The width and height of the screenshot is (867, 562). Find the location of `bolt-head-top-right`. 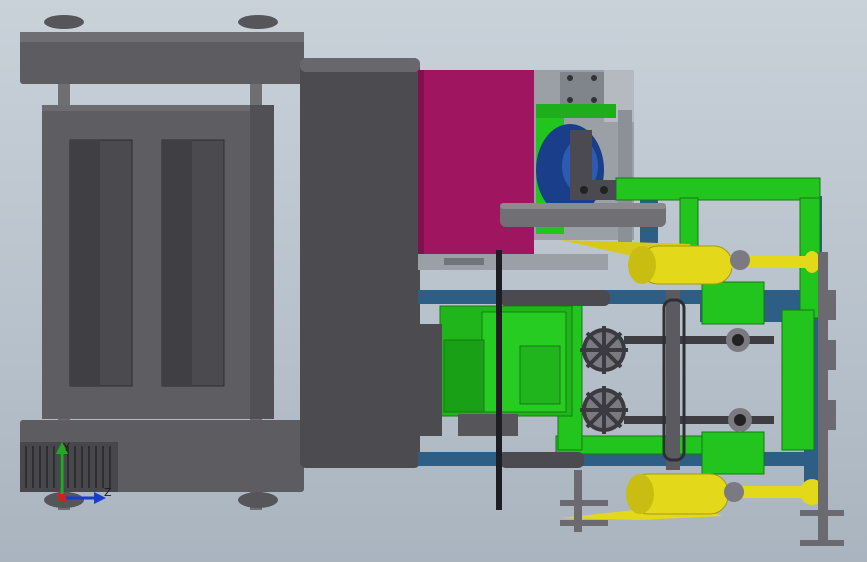

bolt-head-top-right is located at coordinates (258, 22).